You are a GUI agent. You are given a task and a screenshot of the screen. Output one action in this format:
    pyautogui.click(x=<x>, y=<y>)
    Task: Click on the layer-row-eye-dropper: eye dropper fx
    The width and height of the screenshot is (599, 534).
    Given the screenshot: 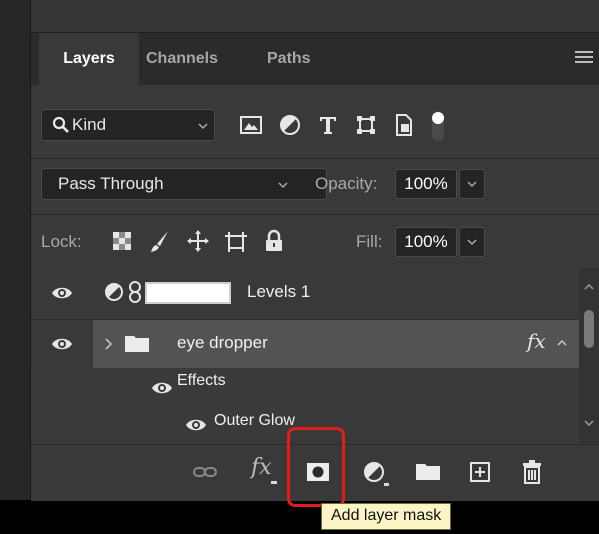 What is the action you would take?
    pyautogui.click(x=305, y=344)
    